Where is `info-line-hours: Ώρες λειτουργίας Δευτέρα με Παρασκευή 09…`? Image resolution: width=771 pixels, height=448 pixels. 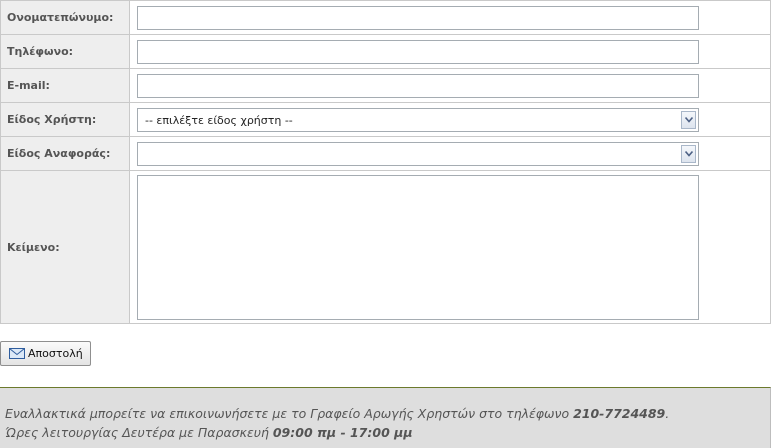 info-line-hours: Ώρες λειτουργίας Δευτέρα με Παρασκευή 09… is located at coordinates (209, 432).